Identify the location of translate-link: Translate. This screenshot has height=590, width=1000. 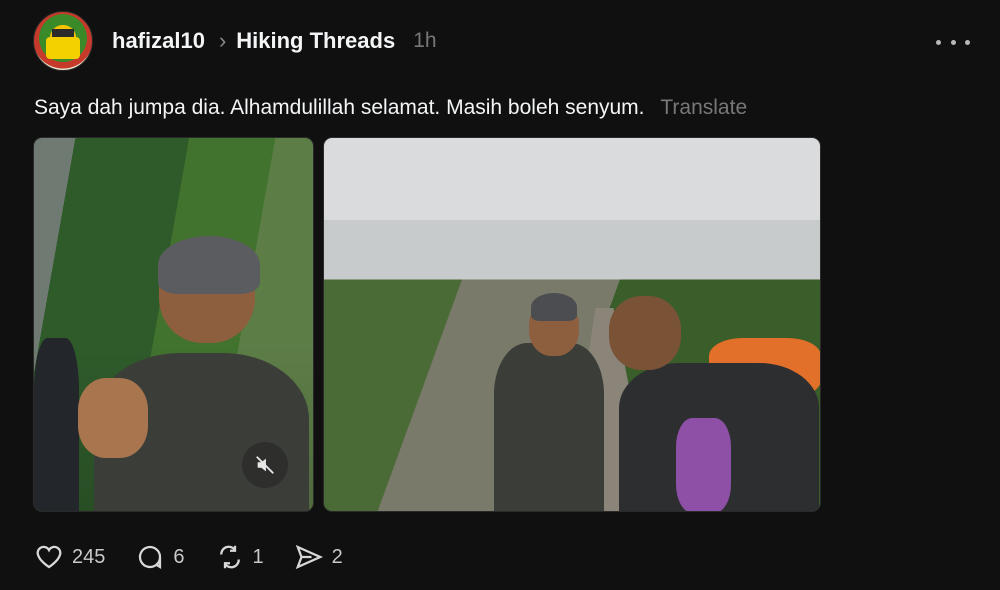
(703, 107).